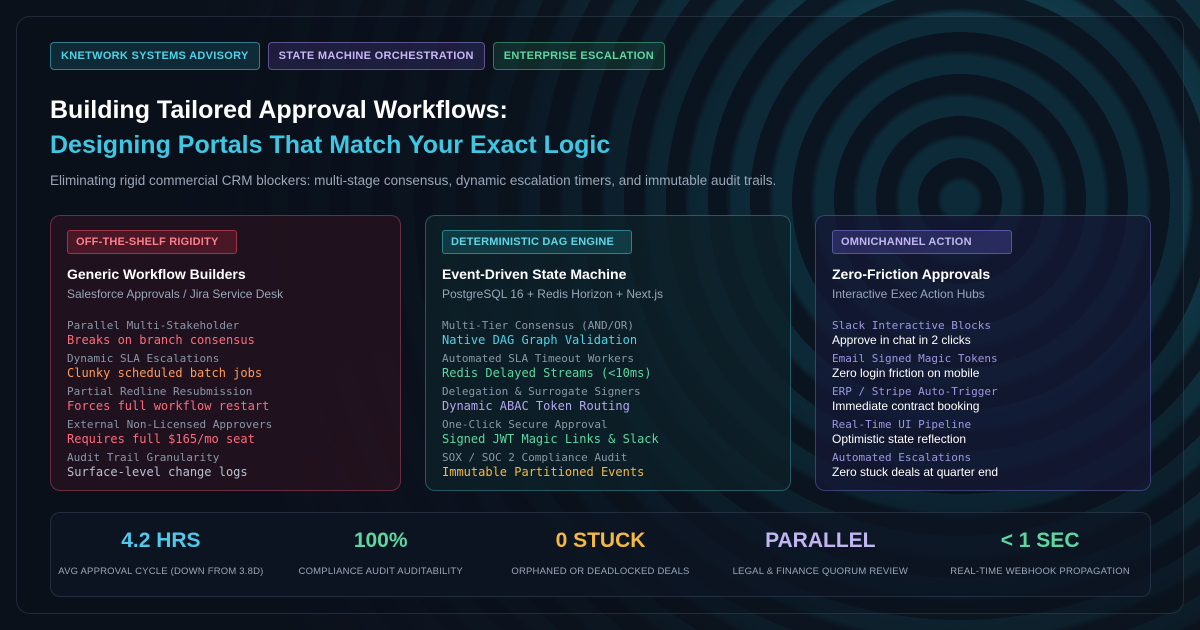 The height and width of the screenshot is (630, 1200). What do you see at coordinates (922, 242) in the screenshot?
I see `card-badge: OMNICHANNEL ACTION` at bounding box center [922, 242].